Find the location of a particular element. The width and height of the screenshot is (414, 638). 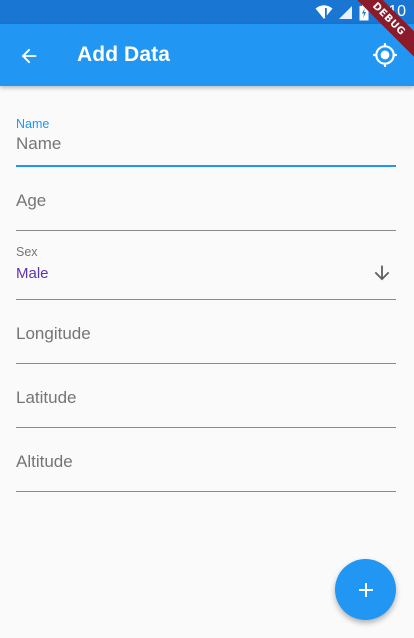

name-field: Name is located at coordinates (206, 126).